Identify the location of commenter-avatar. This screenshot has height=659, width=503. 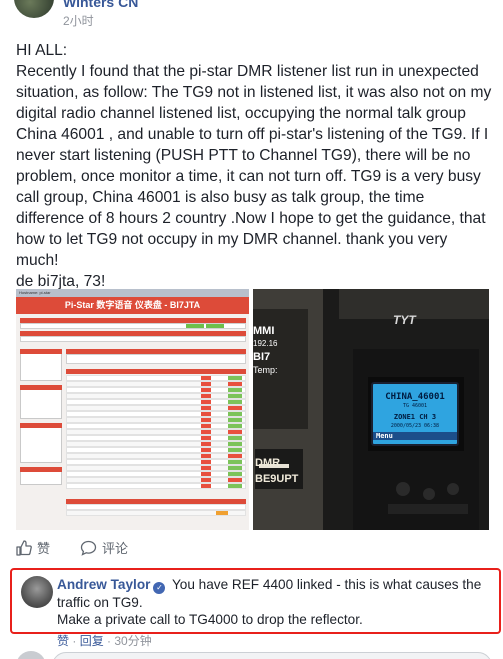
(37, 592).